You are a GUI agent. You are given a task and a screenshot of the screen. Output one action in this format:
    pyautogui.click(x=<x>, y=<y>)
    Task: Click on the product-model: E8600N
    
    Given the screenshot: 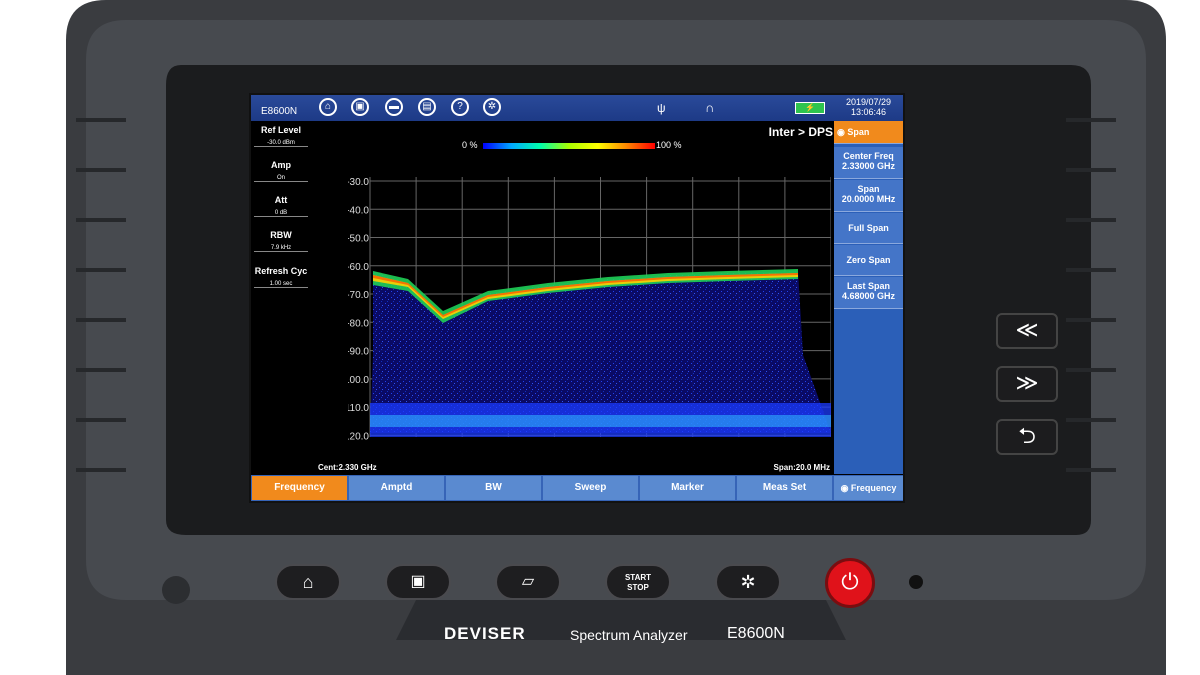 What is the action you would take?
    pyautogui.click(x=756, y=633)
    